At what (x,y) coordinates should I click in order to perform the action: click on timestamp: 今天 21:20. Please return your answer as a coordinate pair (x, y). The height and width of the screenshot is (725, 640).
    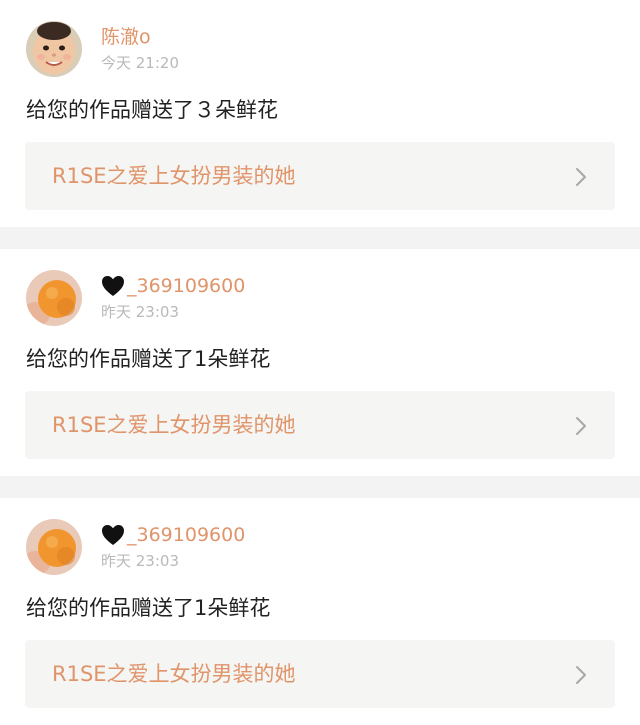
    Looking at the image, I should click on (140, 63).